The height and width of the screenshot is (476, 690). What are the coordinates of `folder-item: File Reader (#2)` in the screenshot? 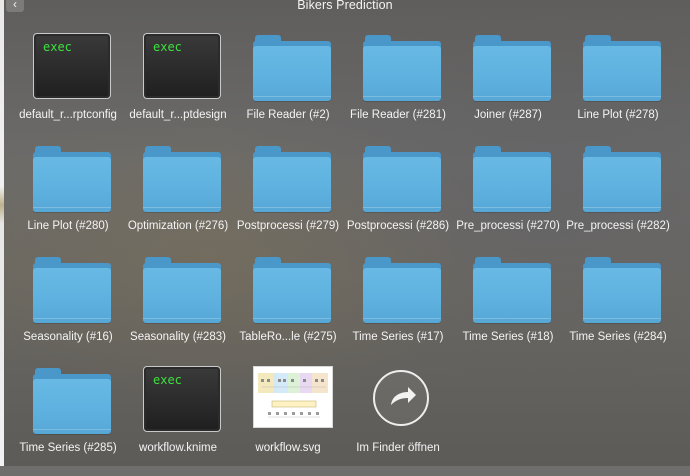 It's located at (288, 88).